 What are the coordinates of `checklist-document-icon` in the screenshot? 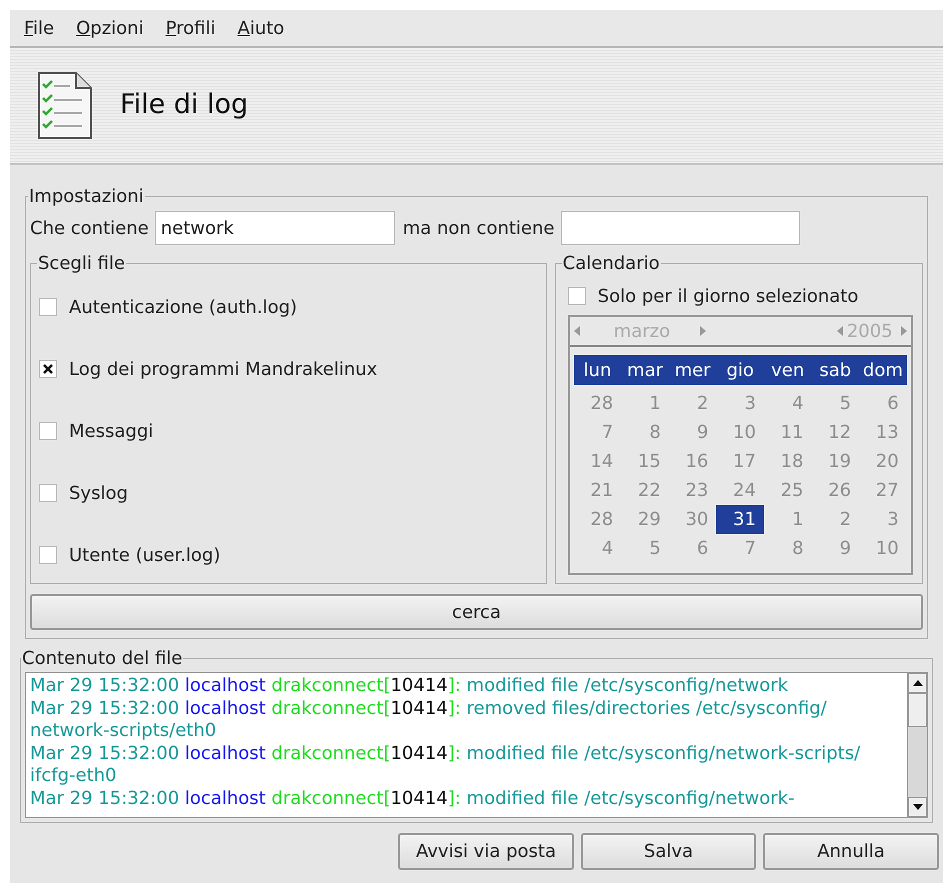 It's located at (65, 105).